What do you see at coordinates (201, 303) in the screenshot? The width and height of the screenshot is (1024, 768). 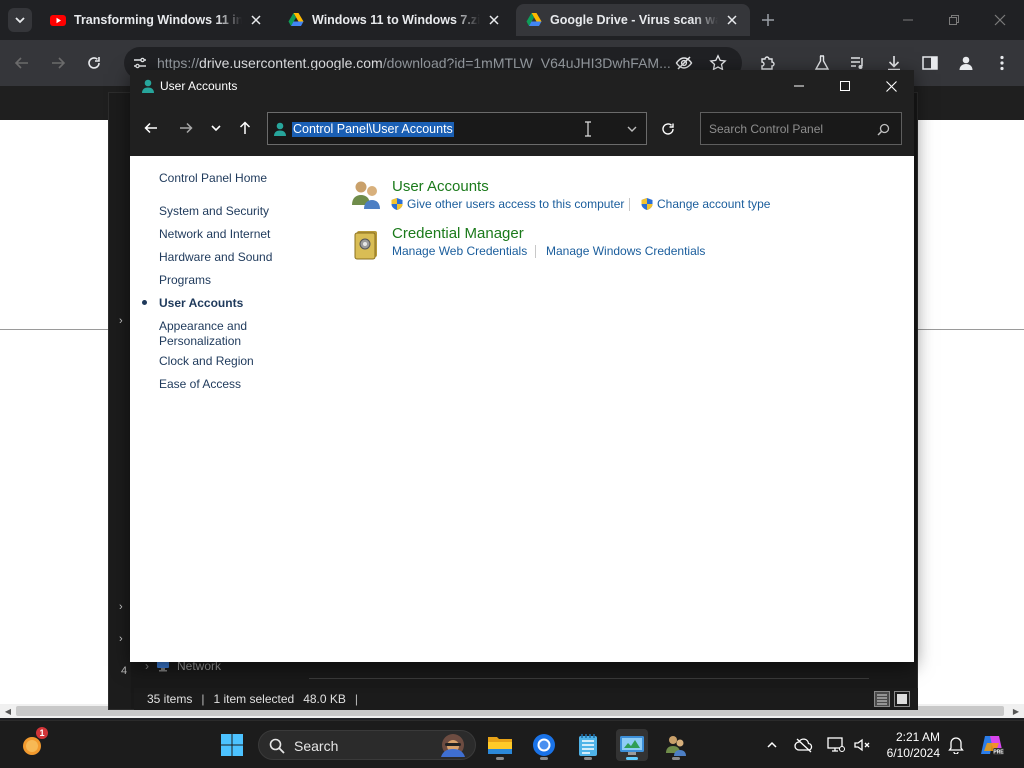 I see `sidebar-item-user-accounts: User Accounts` at bounding box center [201, 303].